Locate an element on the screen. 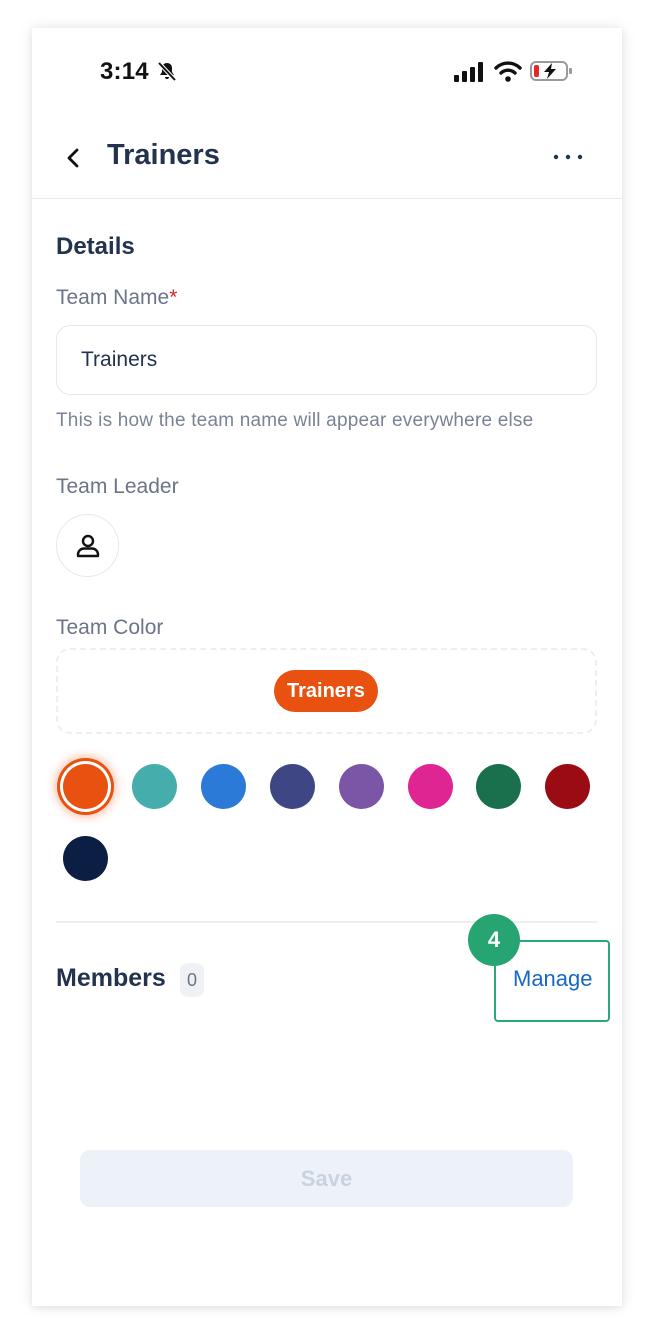 The width and height of the screenshot is (654, 1342). page-title: Trainers is located at coordinates (163, 155).